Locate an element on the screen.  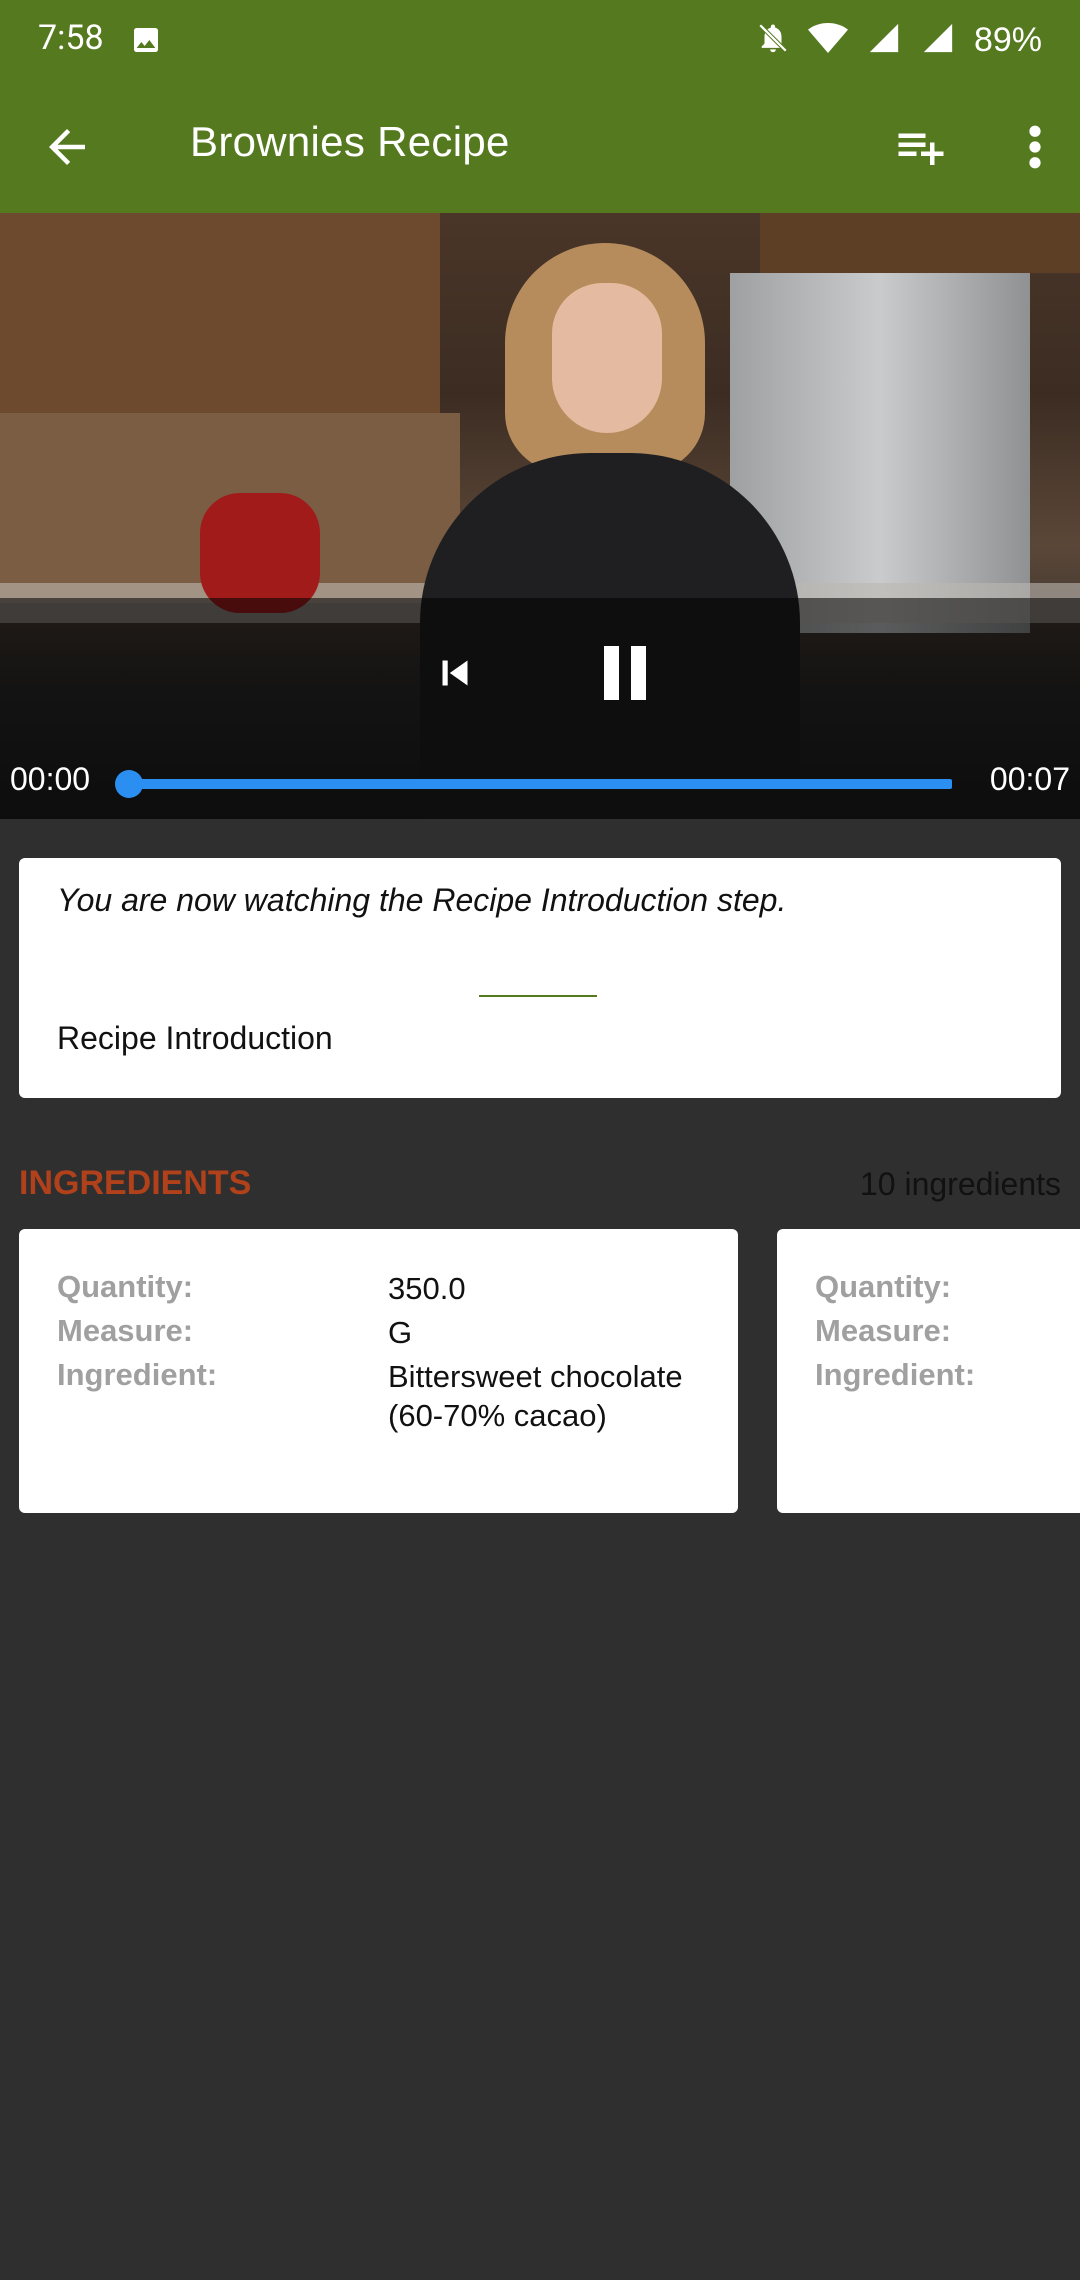
video-frame-person-face is located at coordinates (607, 358).